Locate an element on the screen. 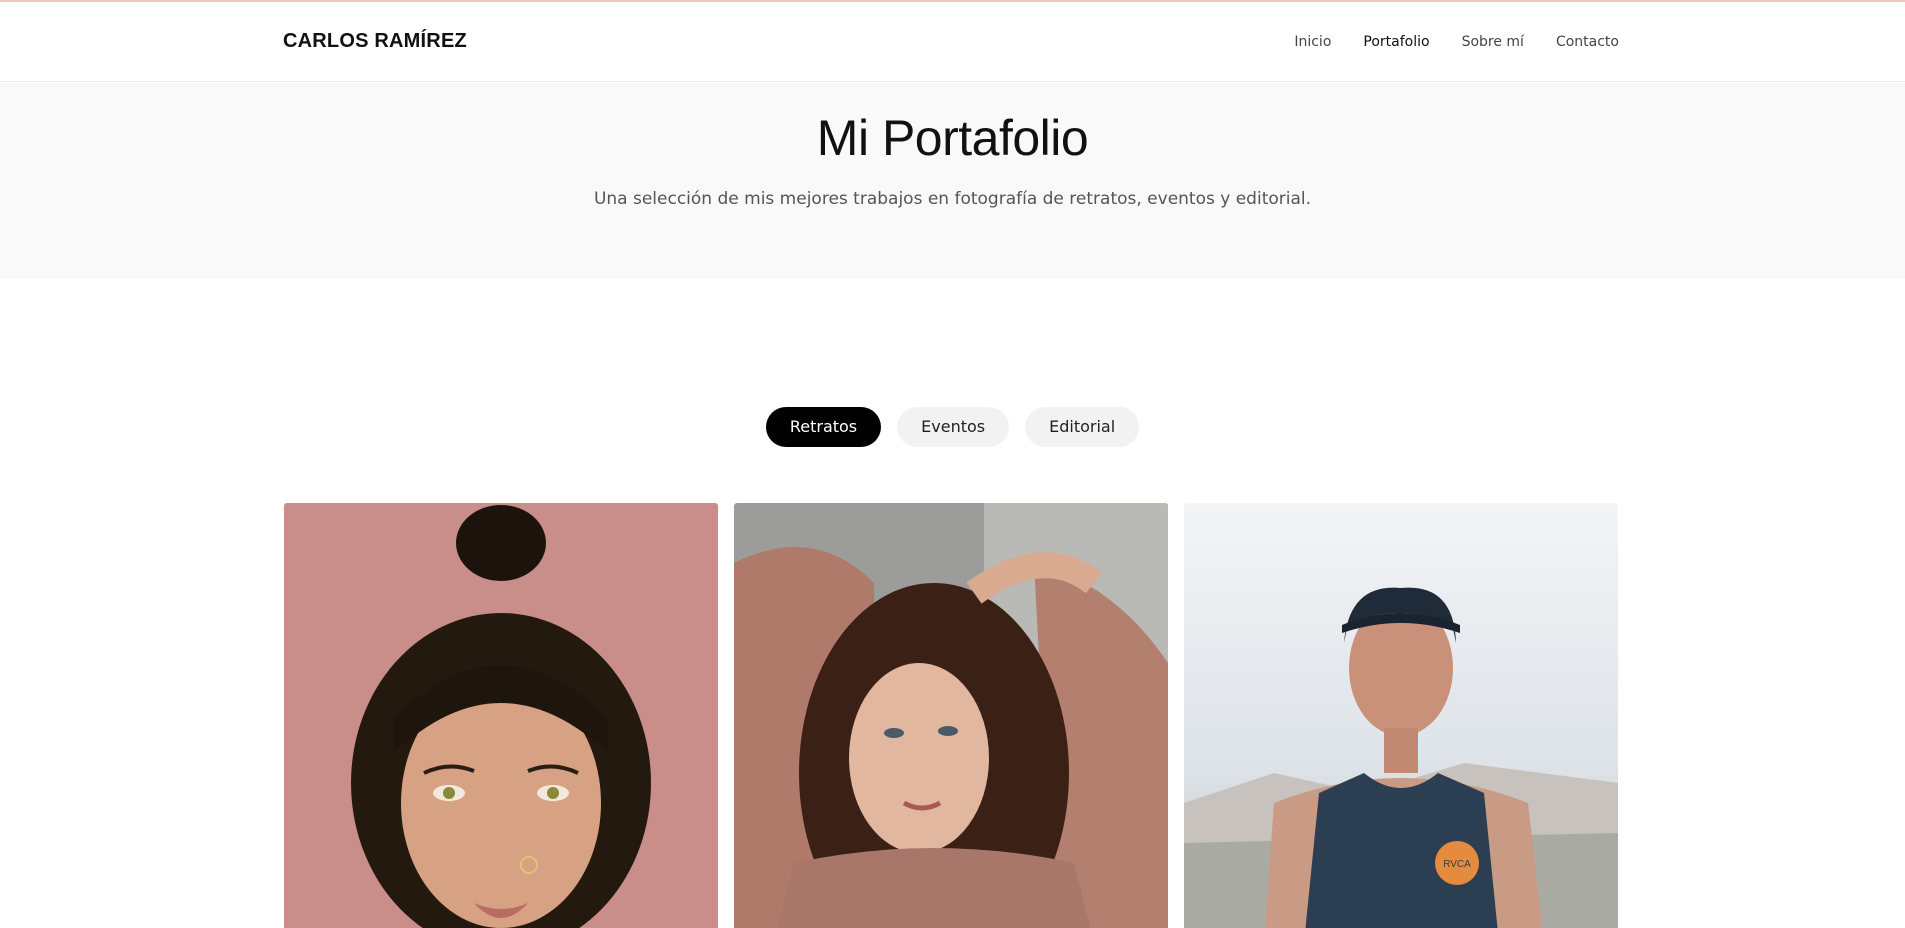 The width and height of the screenshot is (1905, 928). portfolio-photo: RVCA is located at coordinates (1401, 715).